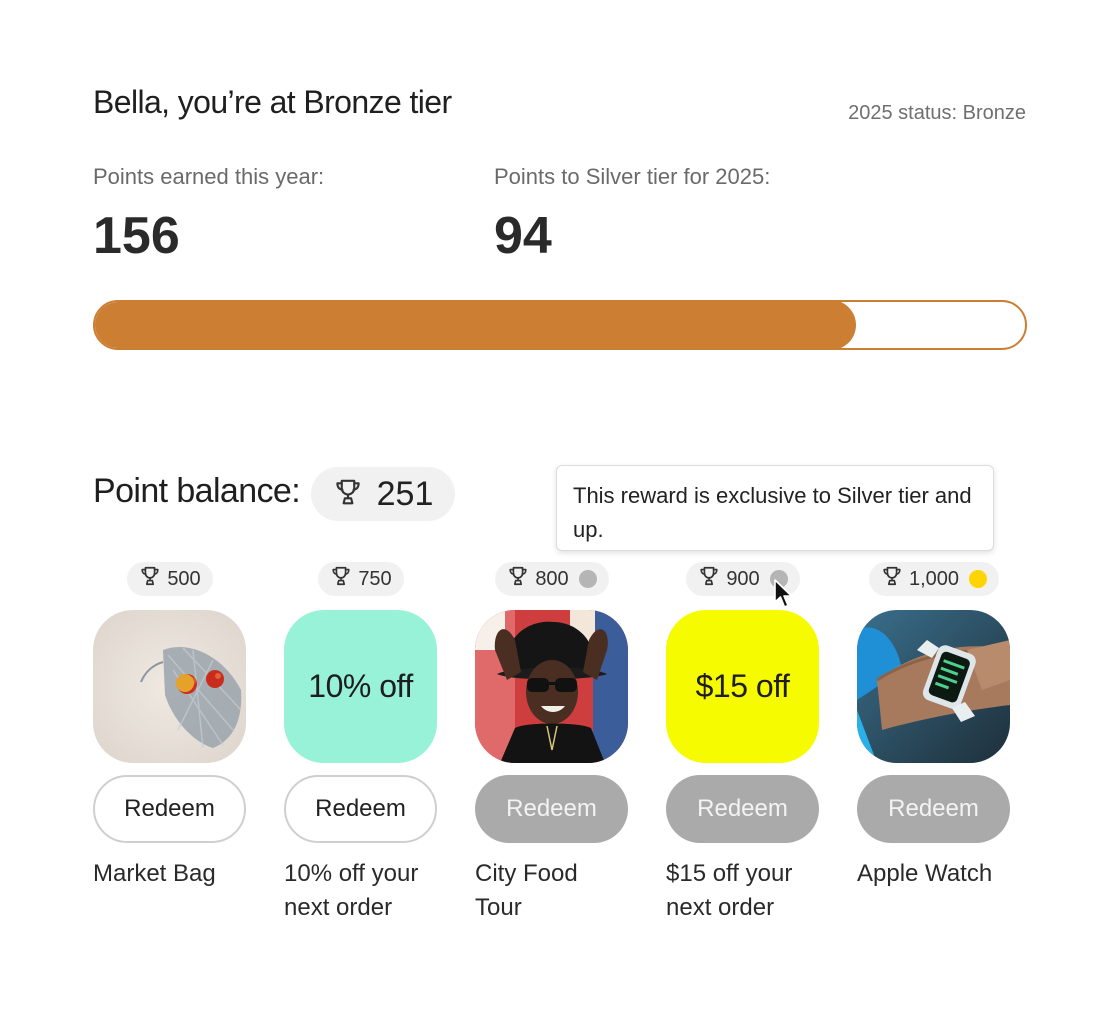  I want to click on reward-name: Market Bag, so click(154, 873).